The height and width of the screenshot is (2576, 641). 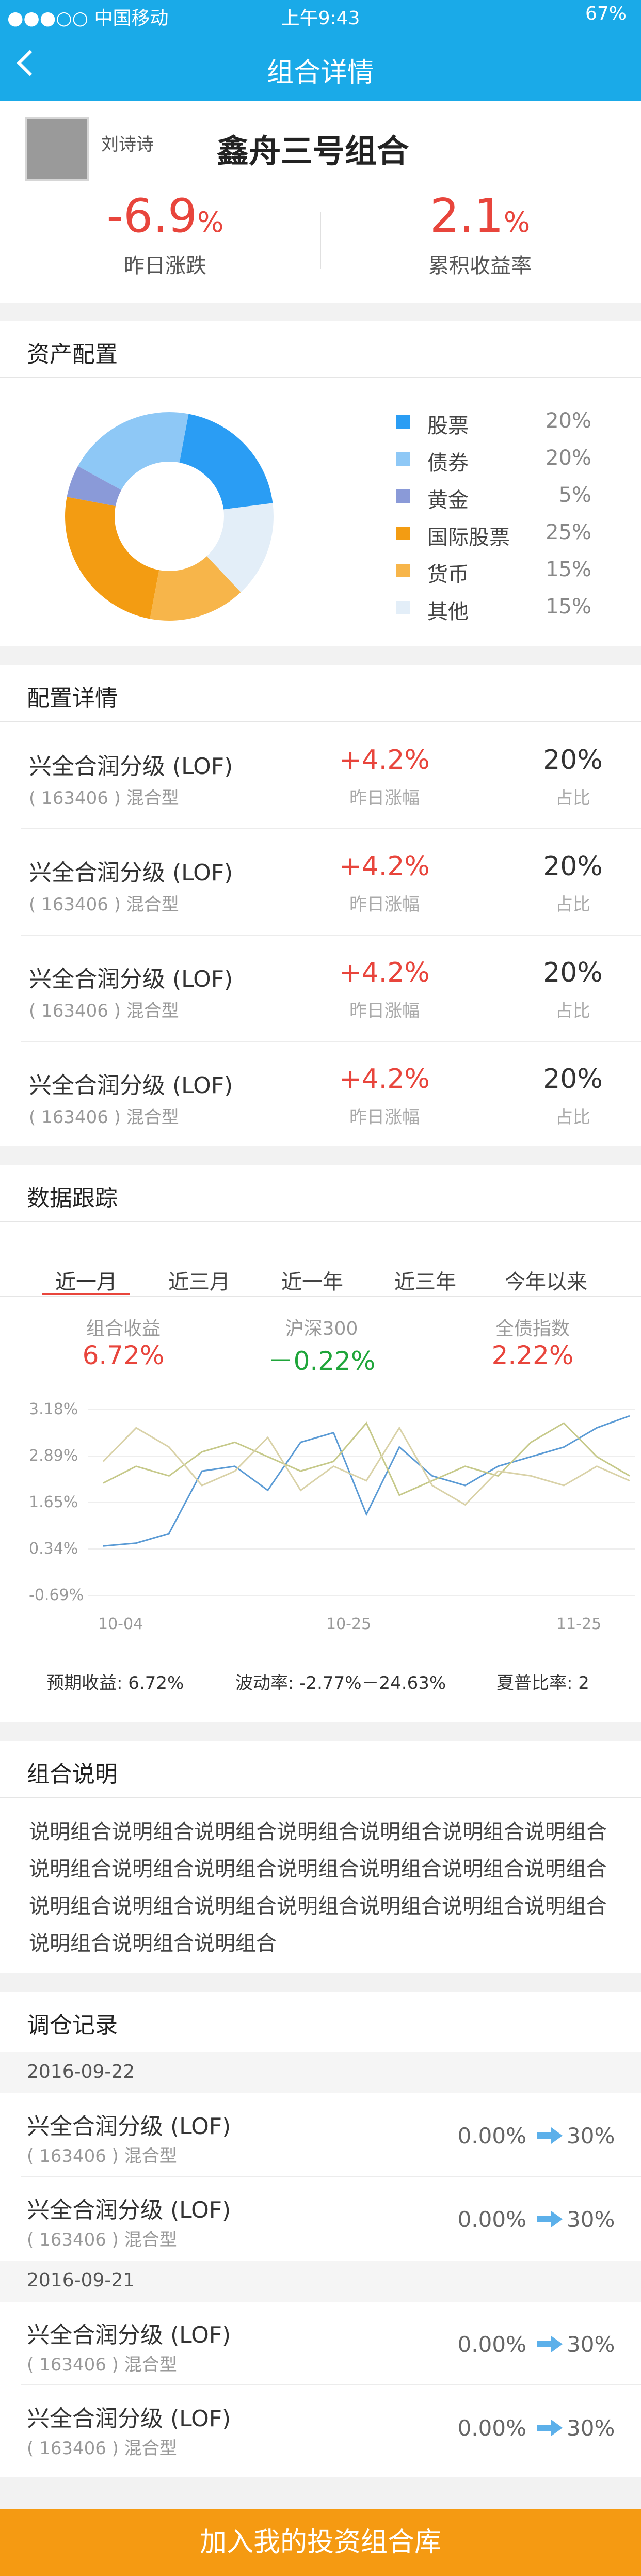 I want to click on metric-item: 夏普比率: 2, so click(x=542, y=1683).